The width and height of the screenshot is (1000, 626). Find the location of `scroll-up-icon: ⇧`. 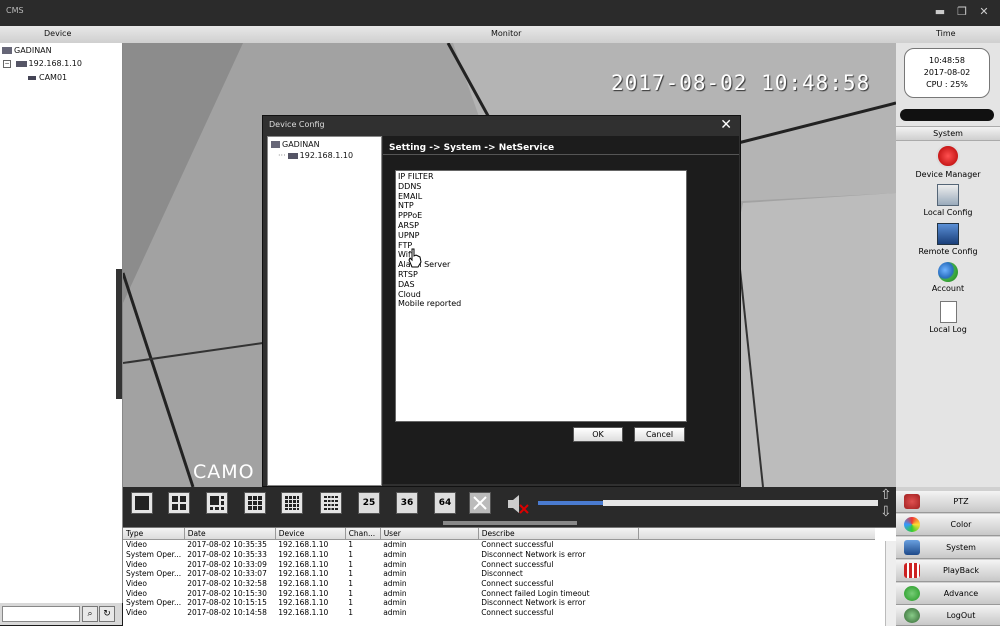

scroll-up-icon: ⇧ is located at coordinates (887, 495).